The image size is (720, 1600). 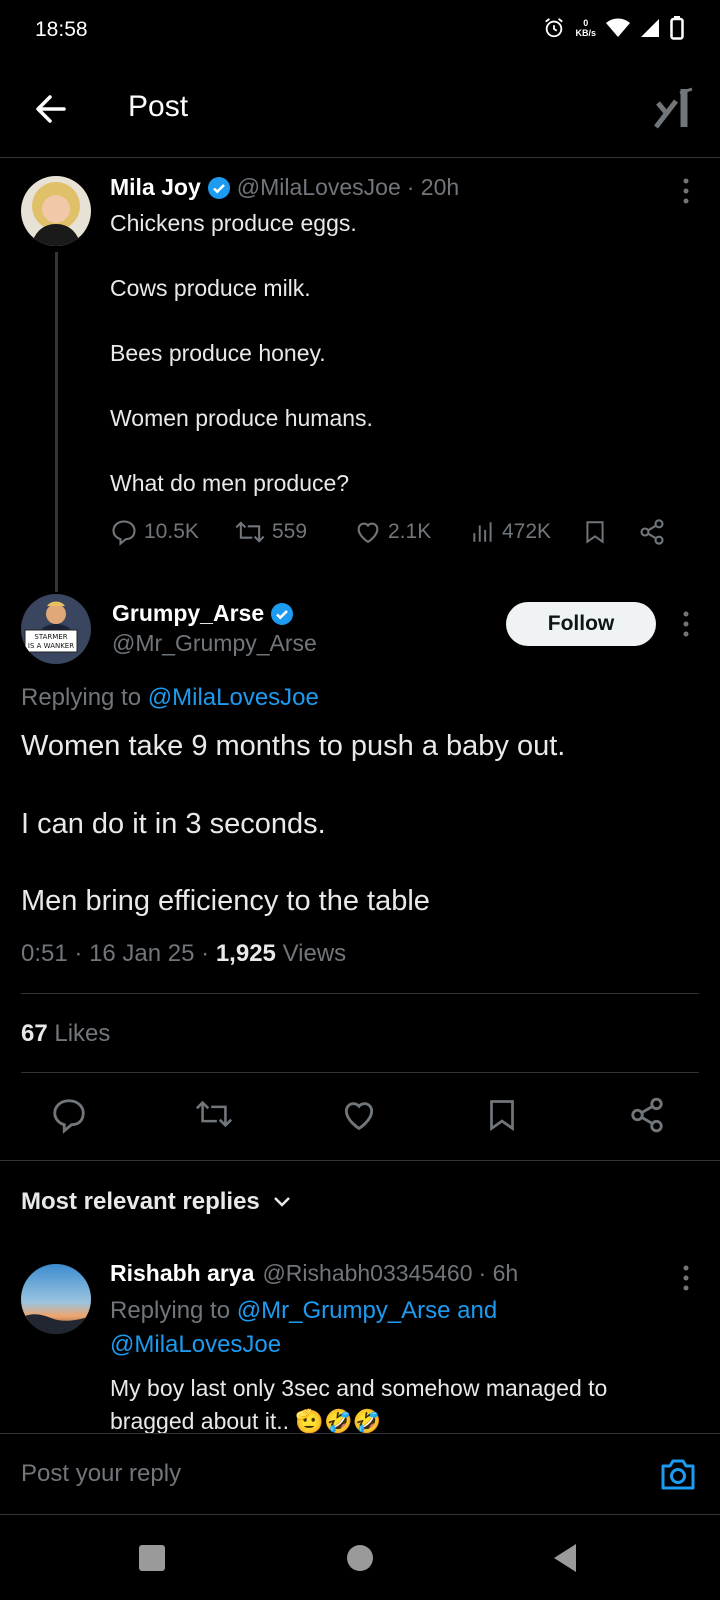 What do you see at coordinates (477, 1310) in the screenshot?
I see `replying-and: and` at bounding box center [477, 1310].